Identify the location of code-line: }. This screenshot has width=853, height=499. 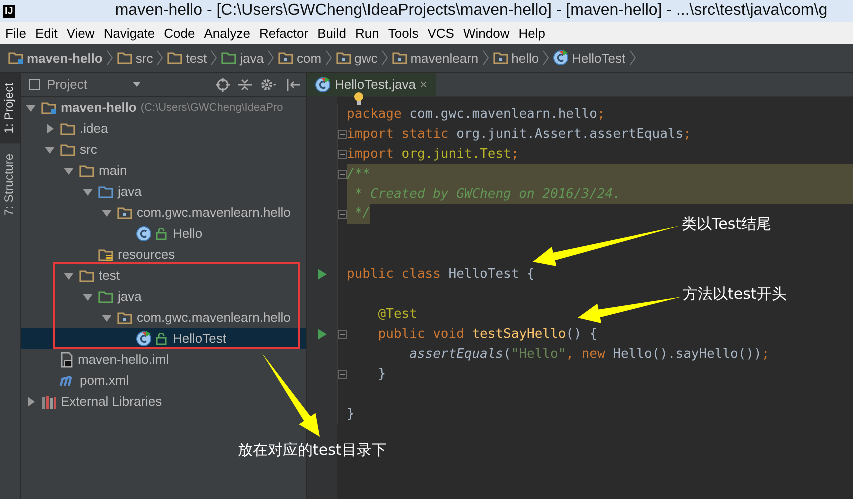
(351, 414).